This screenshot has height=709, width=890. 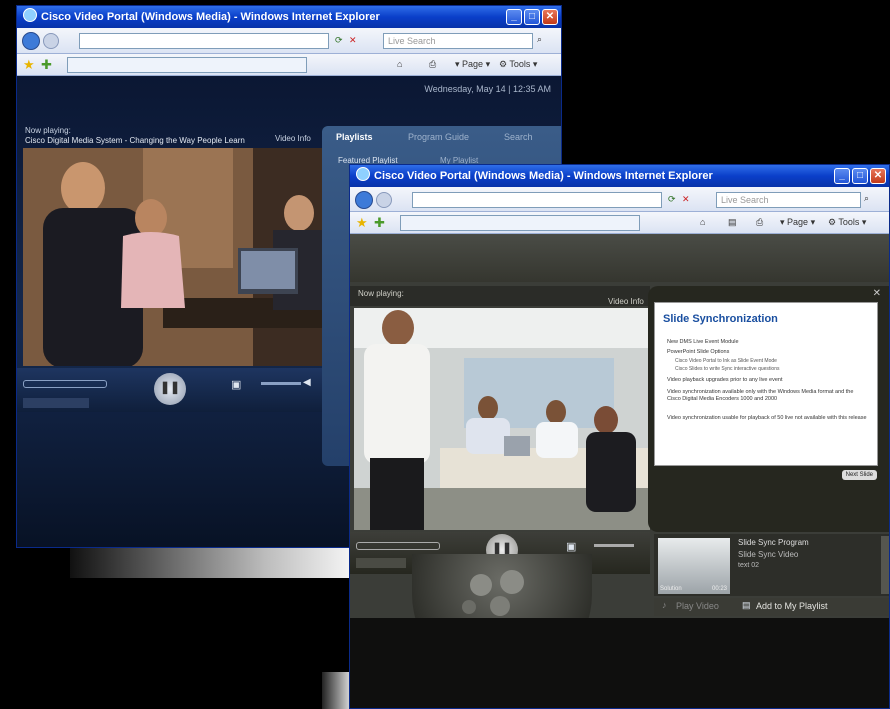 I want to click on meeting-scene-image, so click(x=173, y=257).